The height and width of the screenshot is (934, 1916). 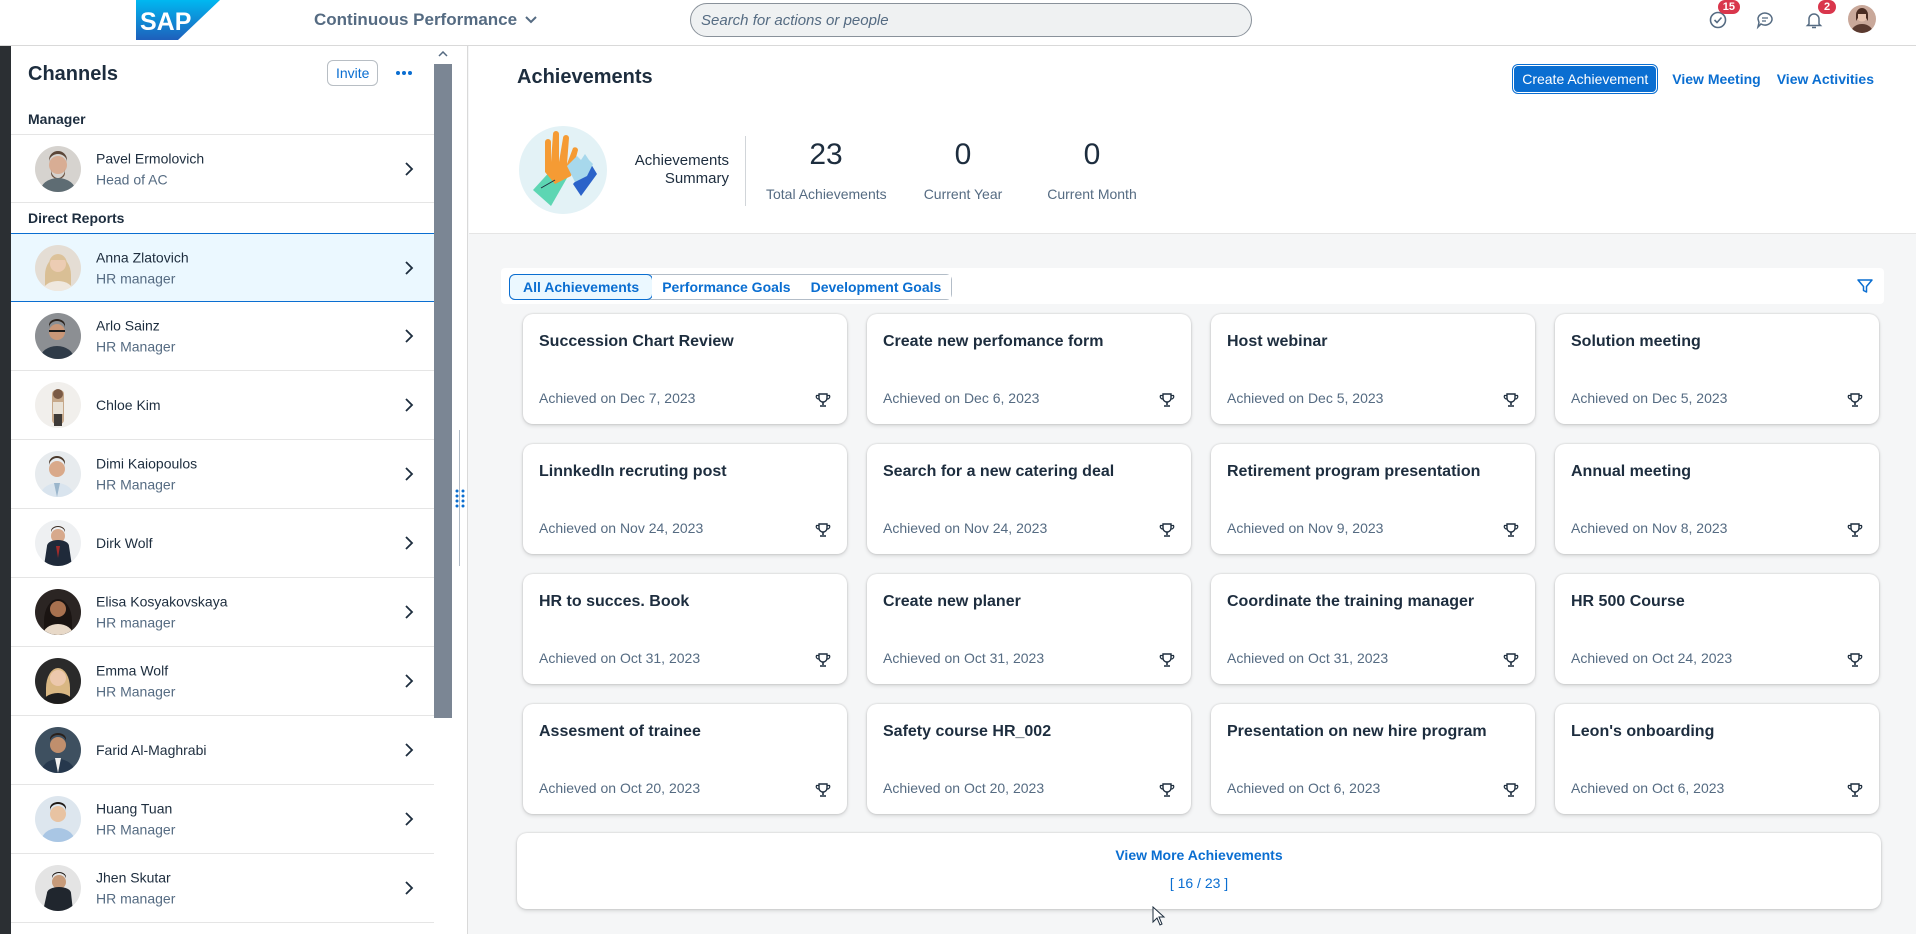 What do you see at coordinates (353, 73) in the screenshot?
I see `invite-button: Invite` at bounding box center [353, 73].